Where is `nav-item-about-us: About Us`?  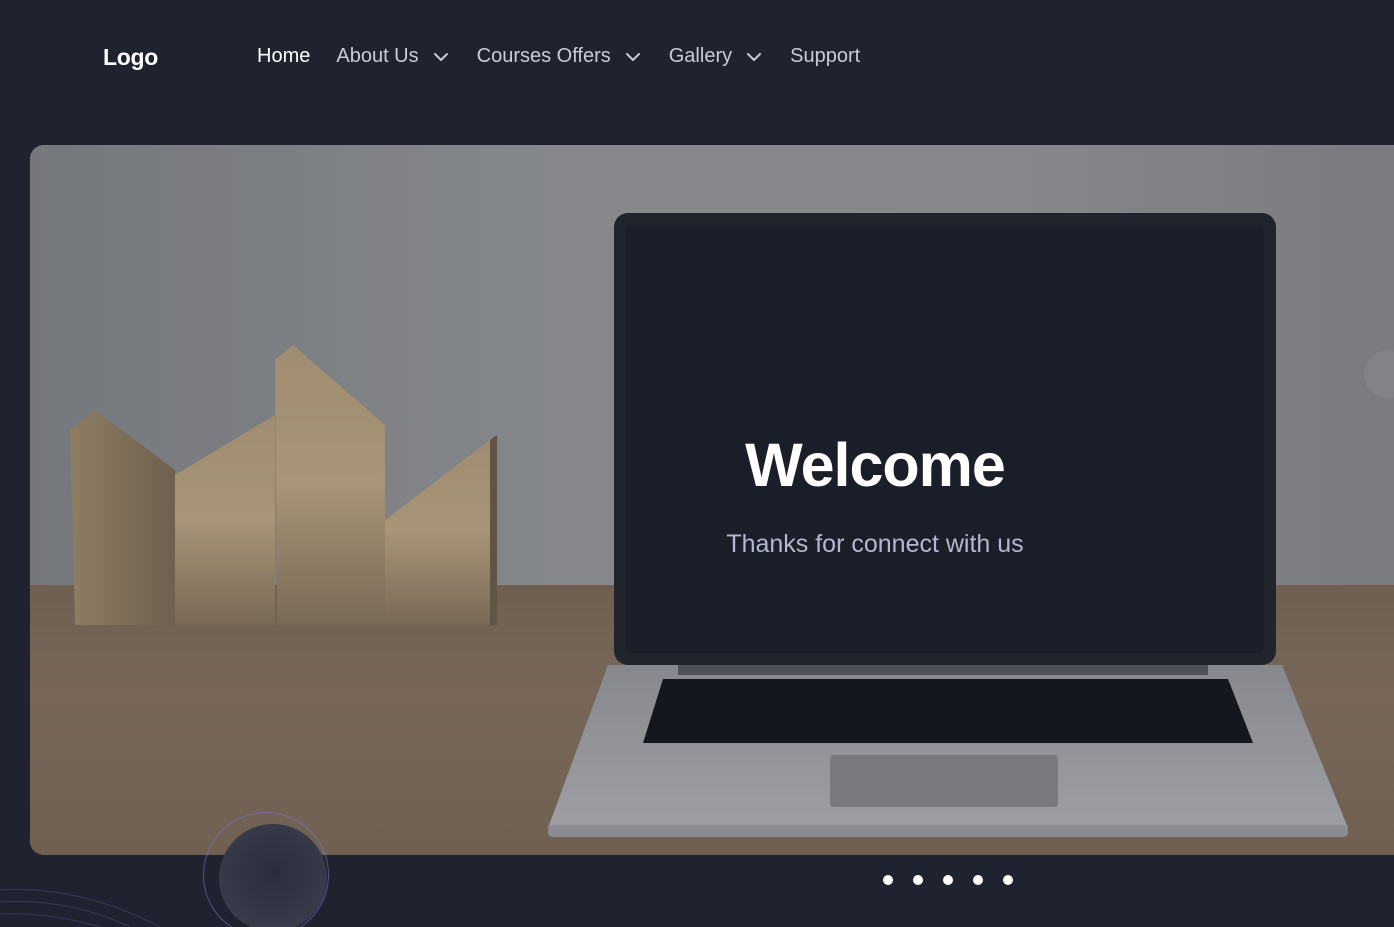
nav-item-about-us: About Us is located at coordinates (393, 56).